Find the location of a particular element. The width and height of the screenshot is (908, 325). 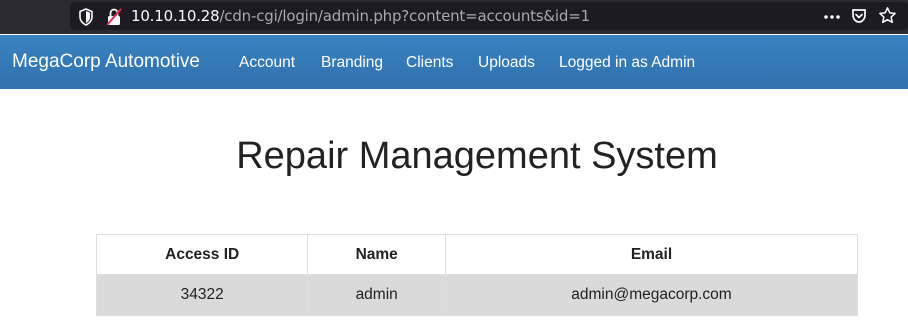

table-row: 34322 admin admin@megacorp.com is located at coordinates (477, 295).